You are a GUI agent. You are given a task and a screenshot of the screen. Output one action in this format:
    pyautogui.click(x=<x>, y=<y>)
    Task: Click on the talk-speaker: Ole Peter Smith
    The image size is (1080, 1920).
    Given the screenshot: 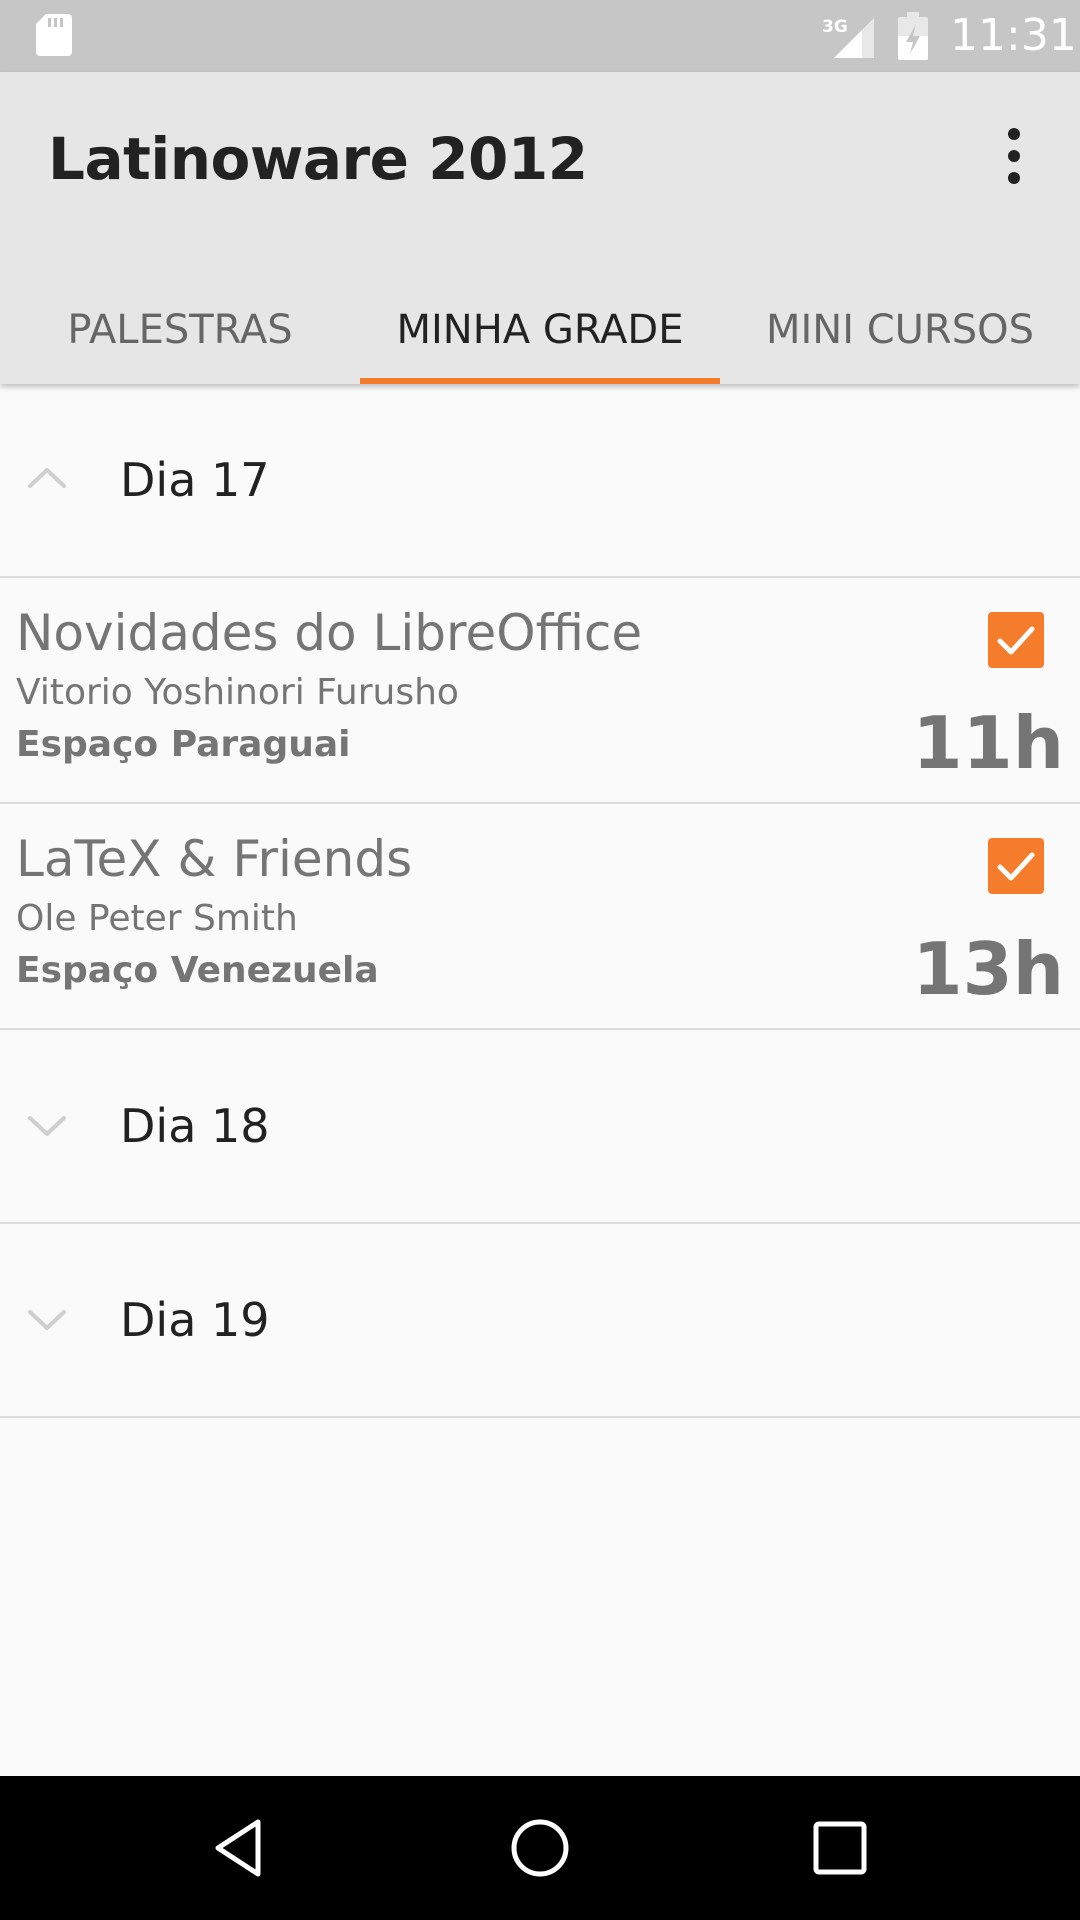 What is the action you would take?
    pyautogui.click(x=157, y=918)
    